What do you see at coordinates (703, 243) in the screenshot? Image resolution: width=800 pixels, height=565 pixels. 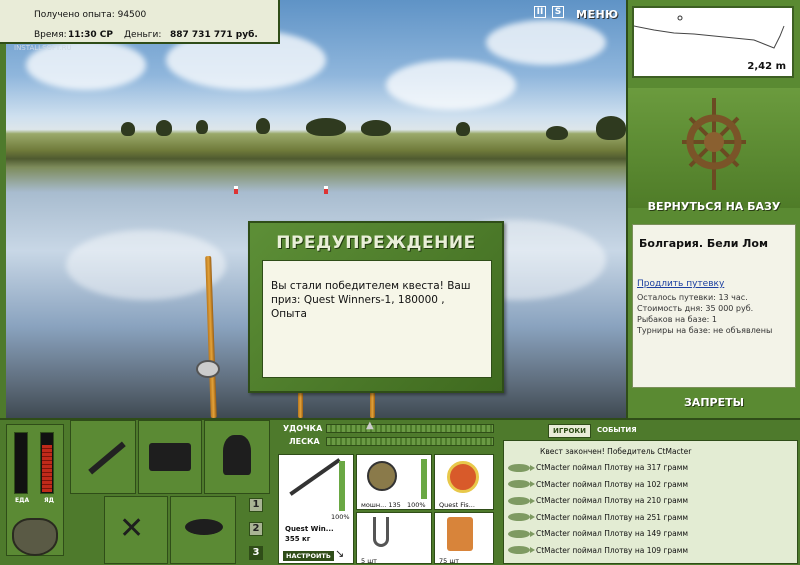 I see `location-title: Болгария. Бели Лом` at bounding box center [703, 243].